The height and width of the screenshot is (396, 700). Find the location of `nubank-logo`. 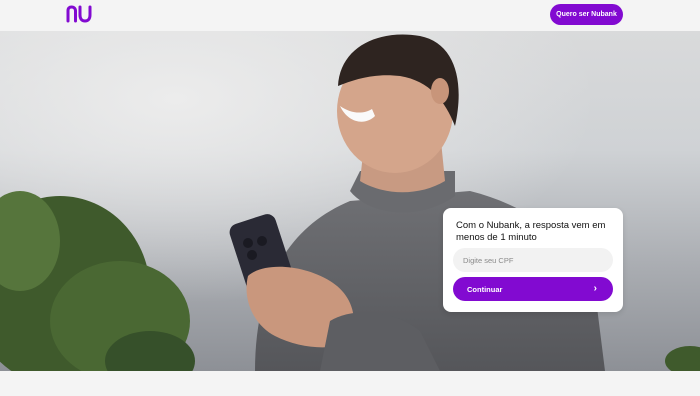

nubank-logo is located at coordinates (81, 14).